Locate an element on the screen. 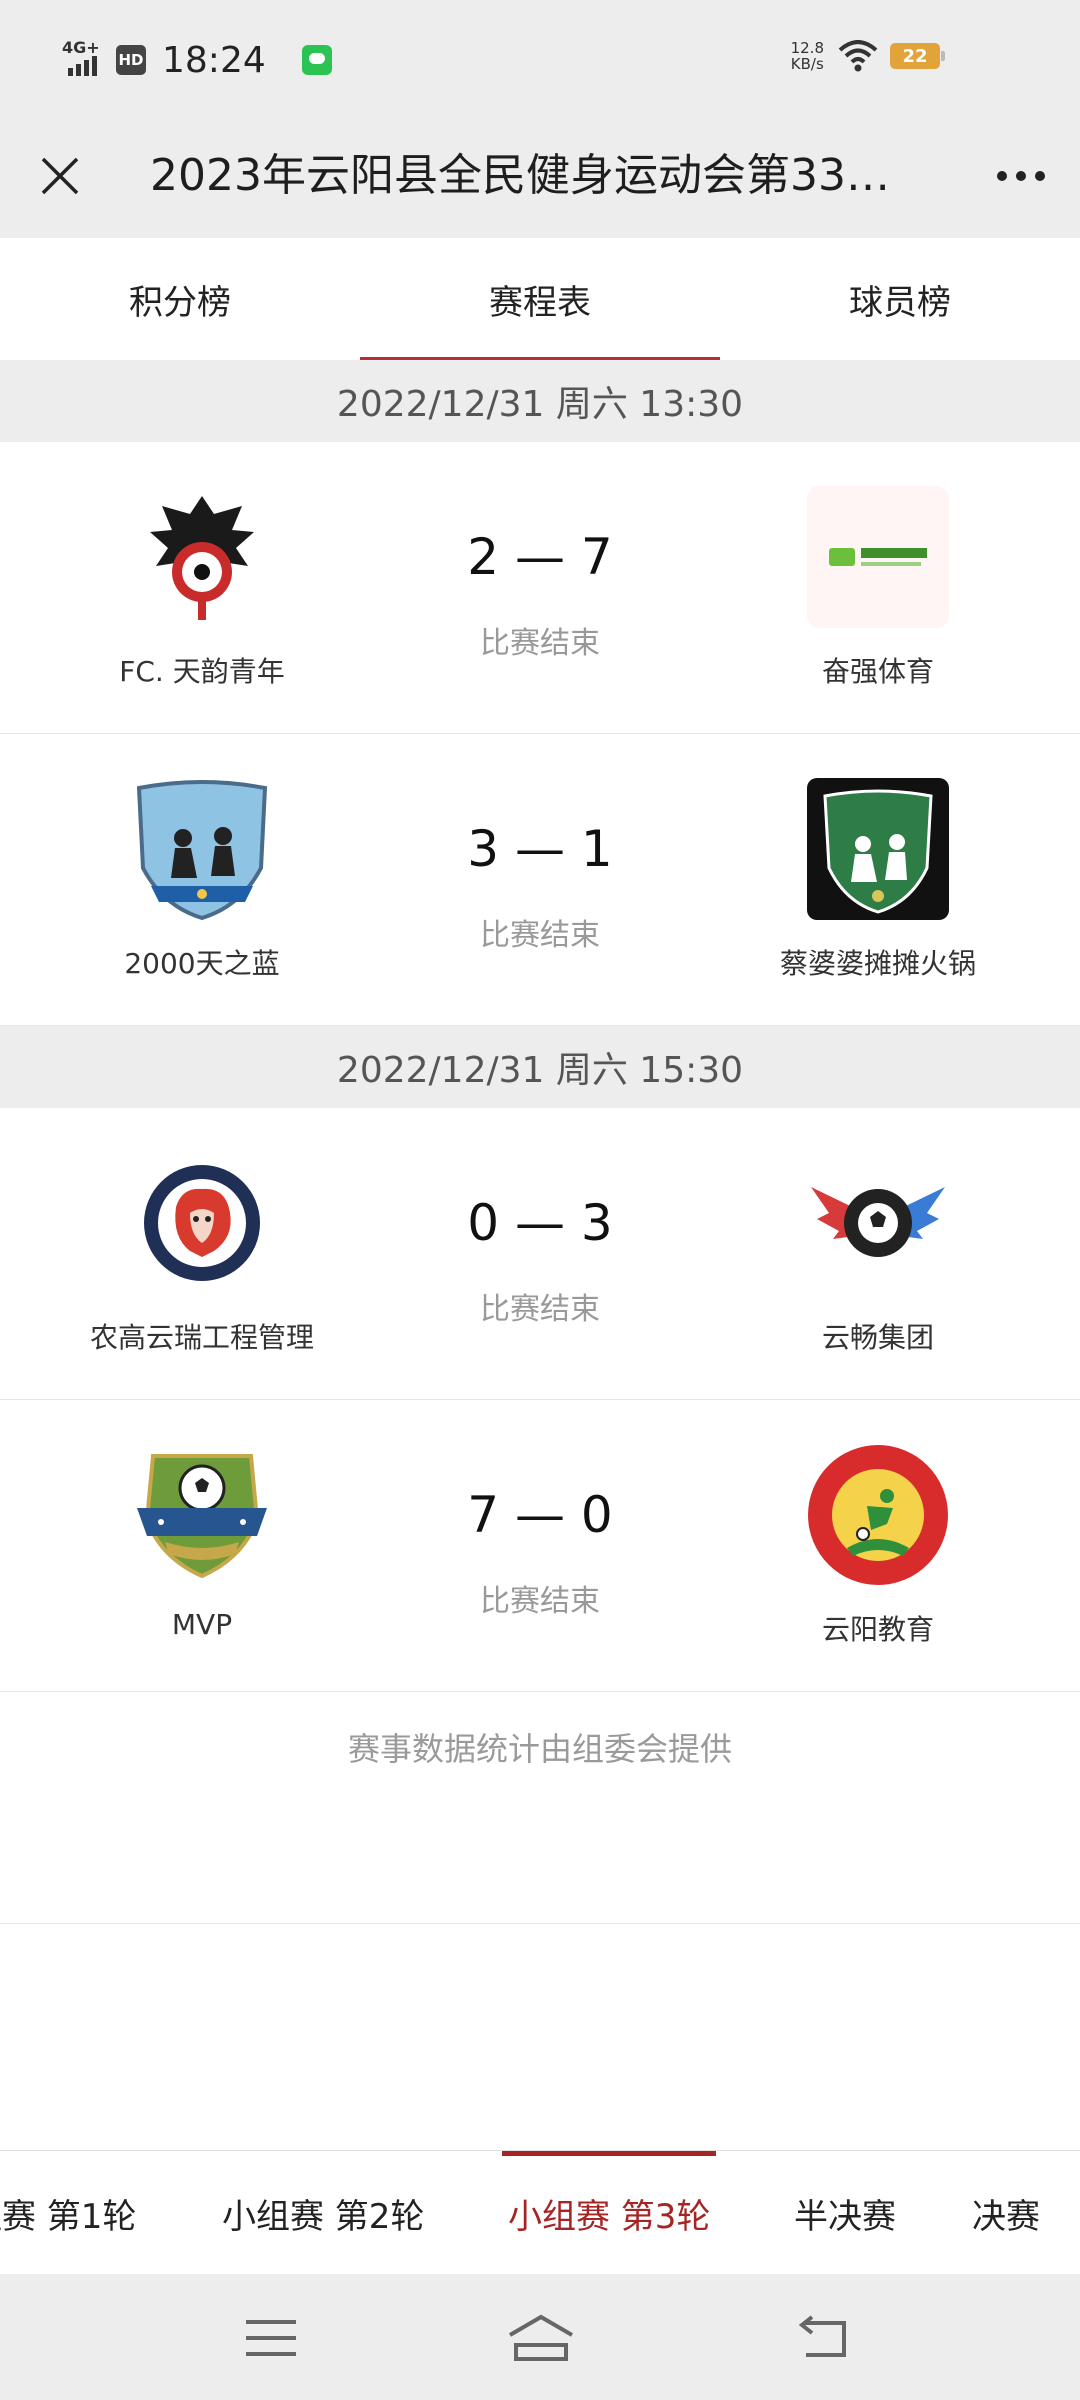 This screenshot has height=2400, width=1080. tab-bar: 积分榜 赛程表 球员榜 is located at coordinates (540, 299).